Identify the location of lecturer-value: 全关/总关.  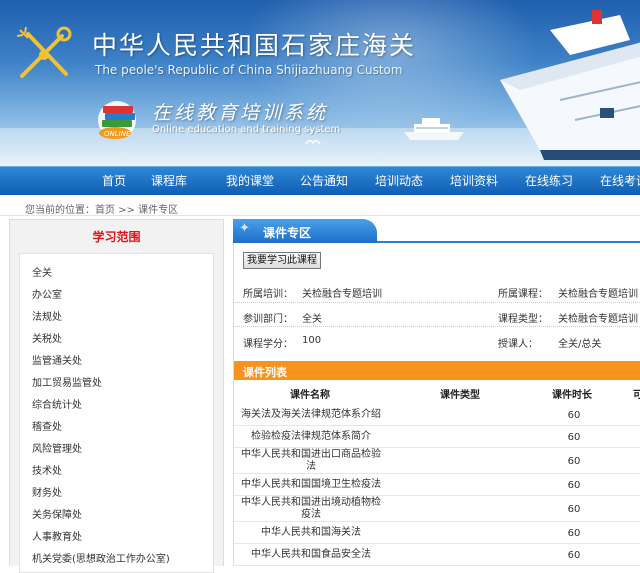
(580, 344).